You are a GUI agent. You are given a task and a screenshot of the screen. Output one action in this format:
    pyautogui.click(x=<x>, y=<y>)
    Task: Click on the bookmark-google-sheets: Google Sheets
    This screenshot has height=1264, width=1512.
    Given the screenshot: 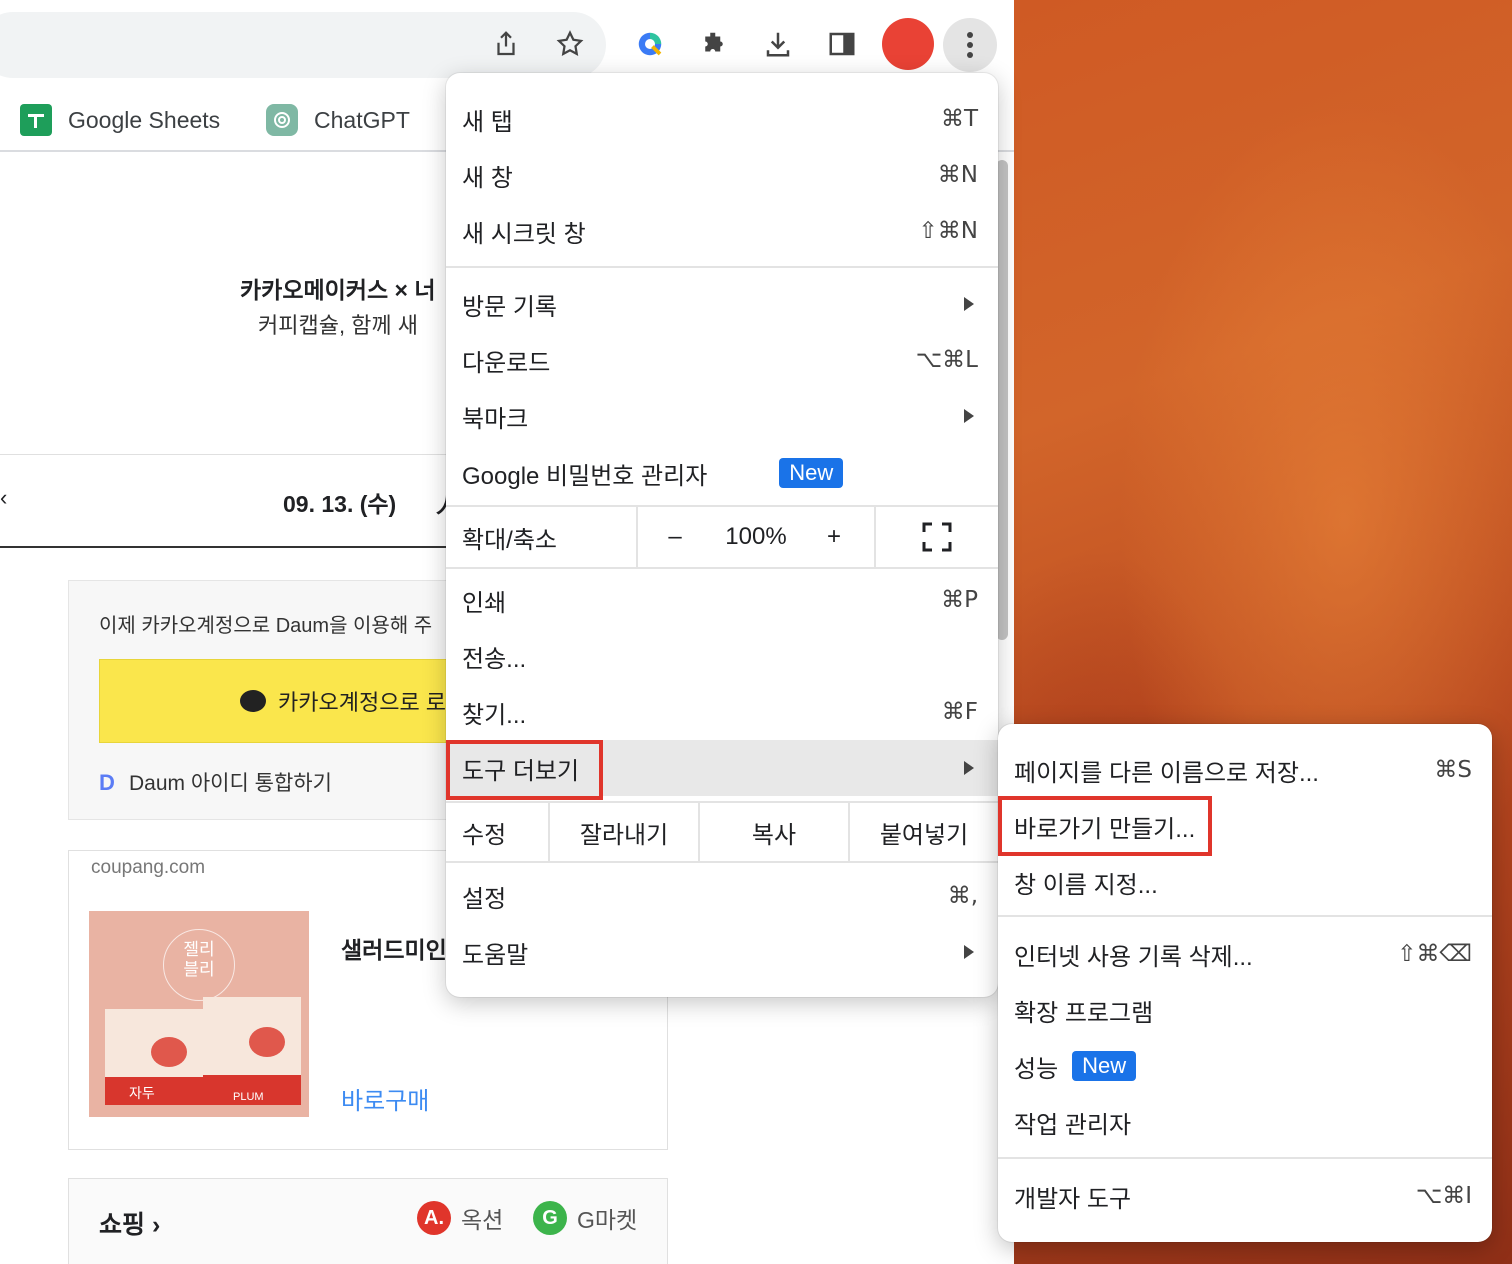 What is the action you would take?
    pyautogui.click(x=120, y=120)
    